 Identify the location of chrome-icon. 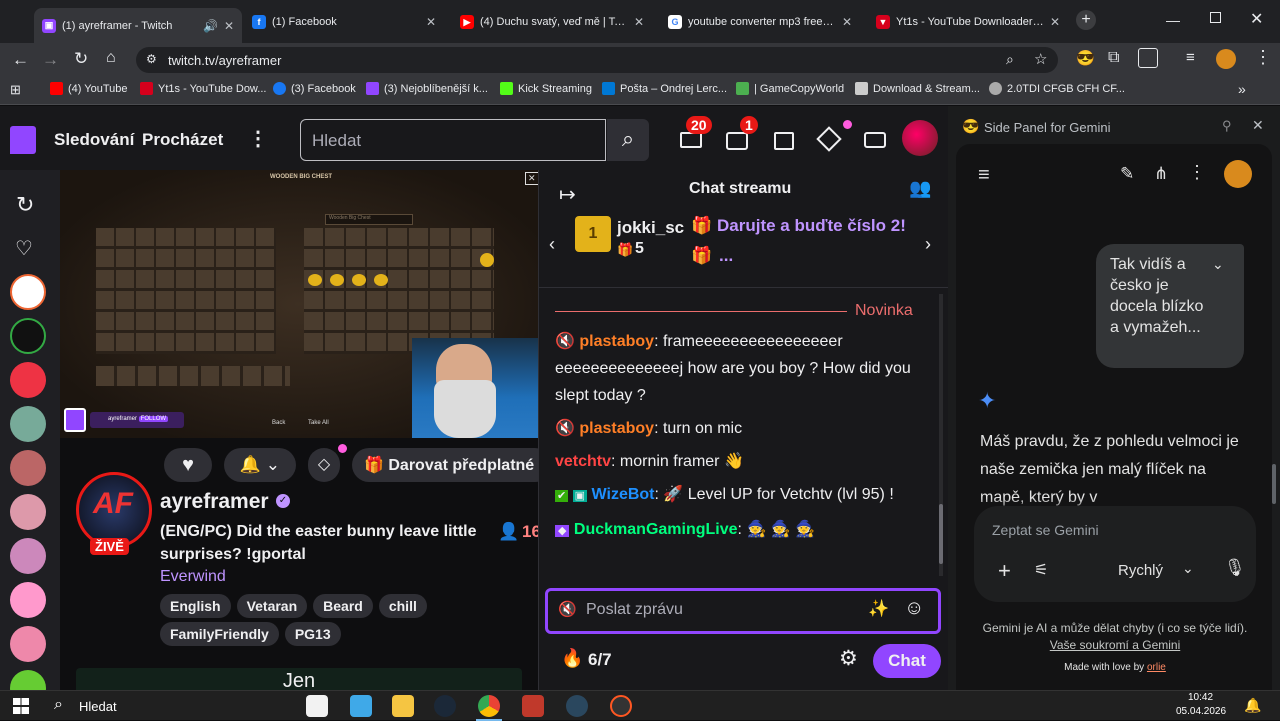
(489, 706).